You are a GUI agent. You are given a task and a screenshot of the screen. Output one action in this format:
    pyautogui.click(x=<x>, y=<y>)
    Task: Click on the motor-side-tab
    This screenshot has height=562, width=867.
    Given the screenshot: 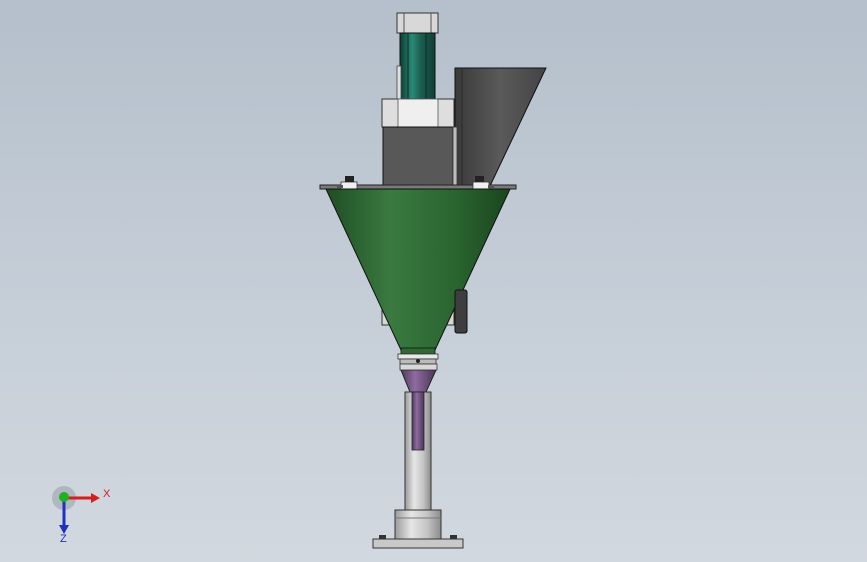 What is the action you would take?
    pyautogui.click(x=399, y=82)
    